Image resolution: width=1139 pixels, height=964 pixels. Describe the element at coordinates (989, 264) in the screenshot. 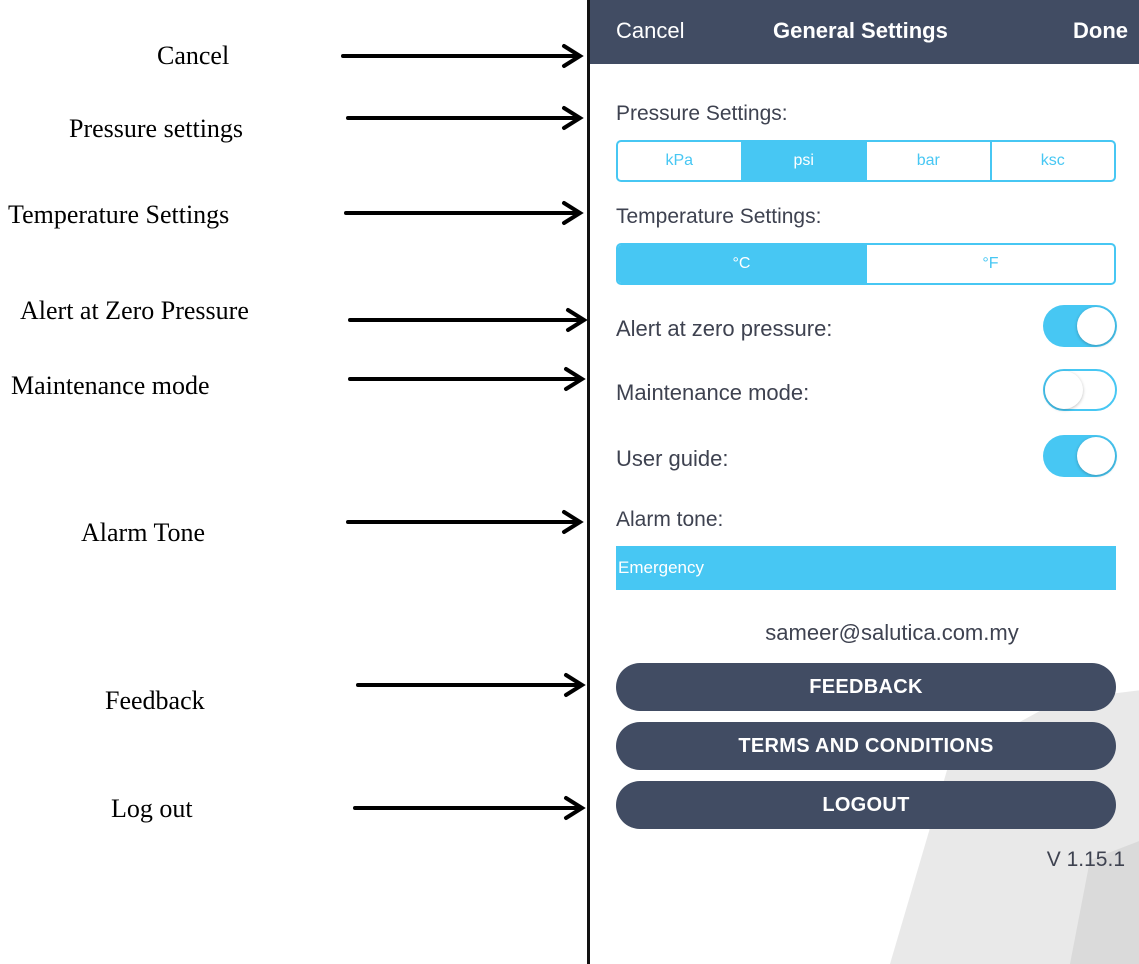

I see `temperature-option-fahrenheit: °F` at that location.